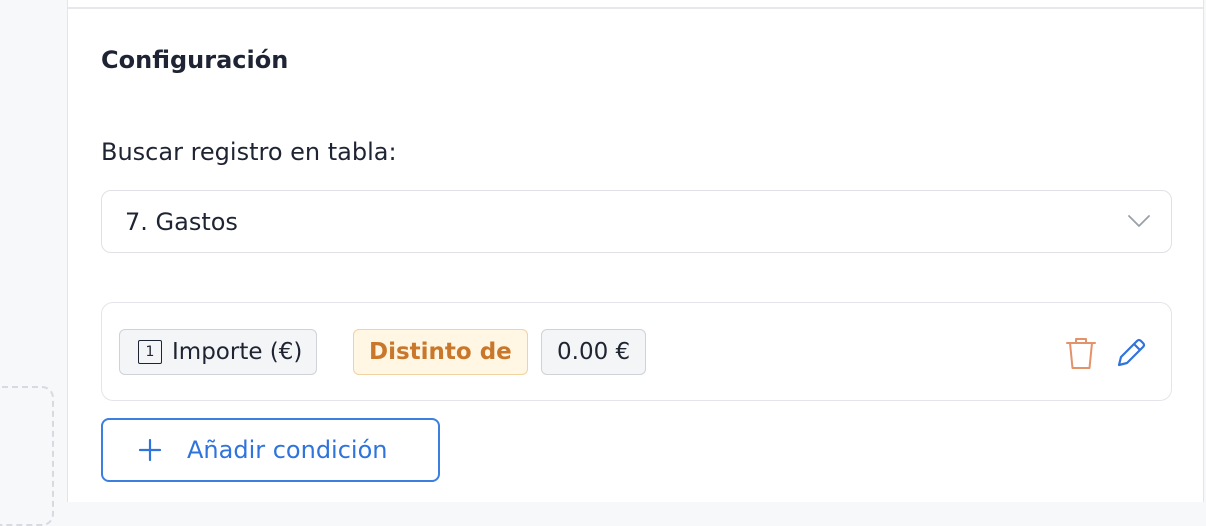  What do you see at coordinates (150, 352) in the screenshot?
I see `field-number-badge: 1` at bounding box center [150, 352].